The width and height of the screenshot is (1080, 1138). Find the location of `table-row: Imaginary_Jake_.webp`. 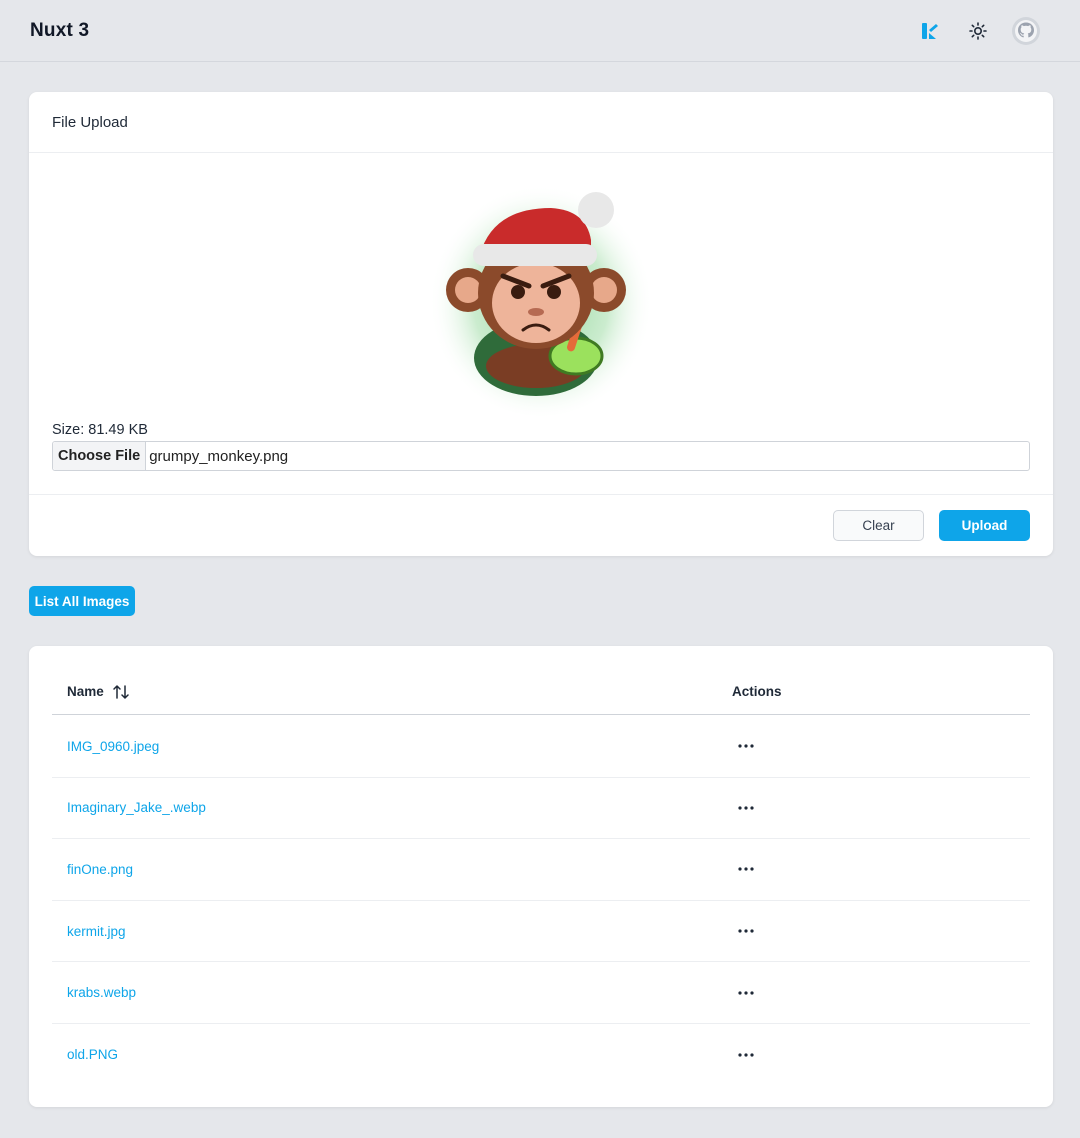

table-row: Imaginary_Jake_.webp is located at coordinates (541, 809).